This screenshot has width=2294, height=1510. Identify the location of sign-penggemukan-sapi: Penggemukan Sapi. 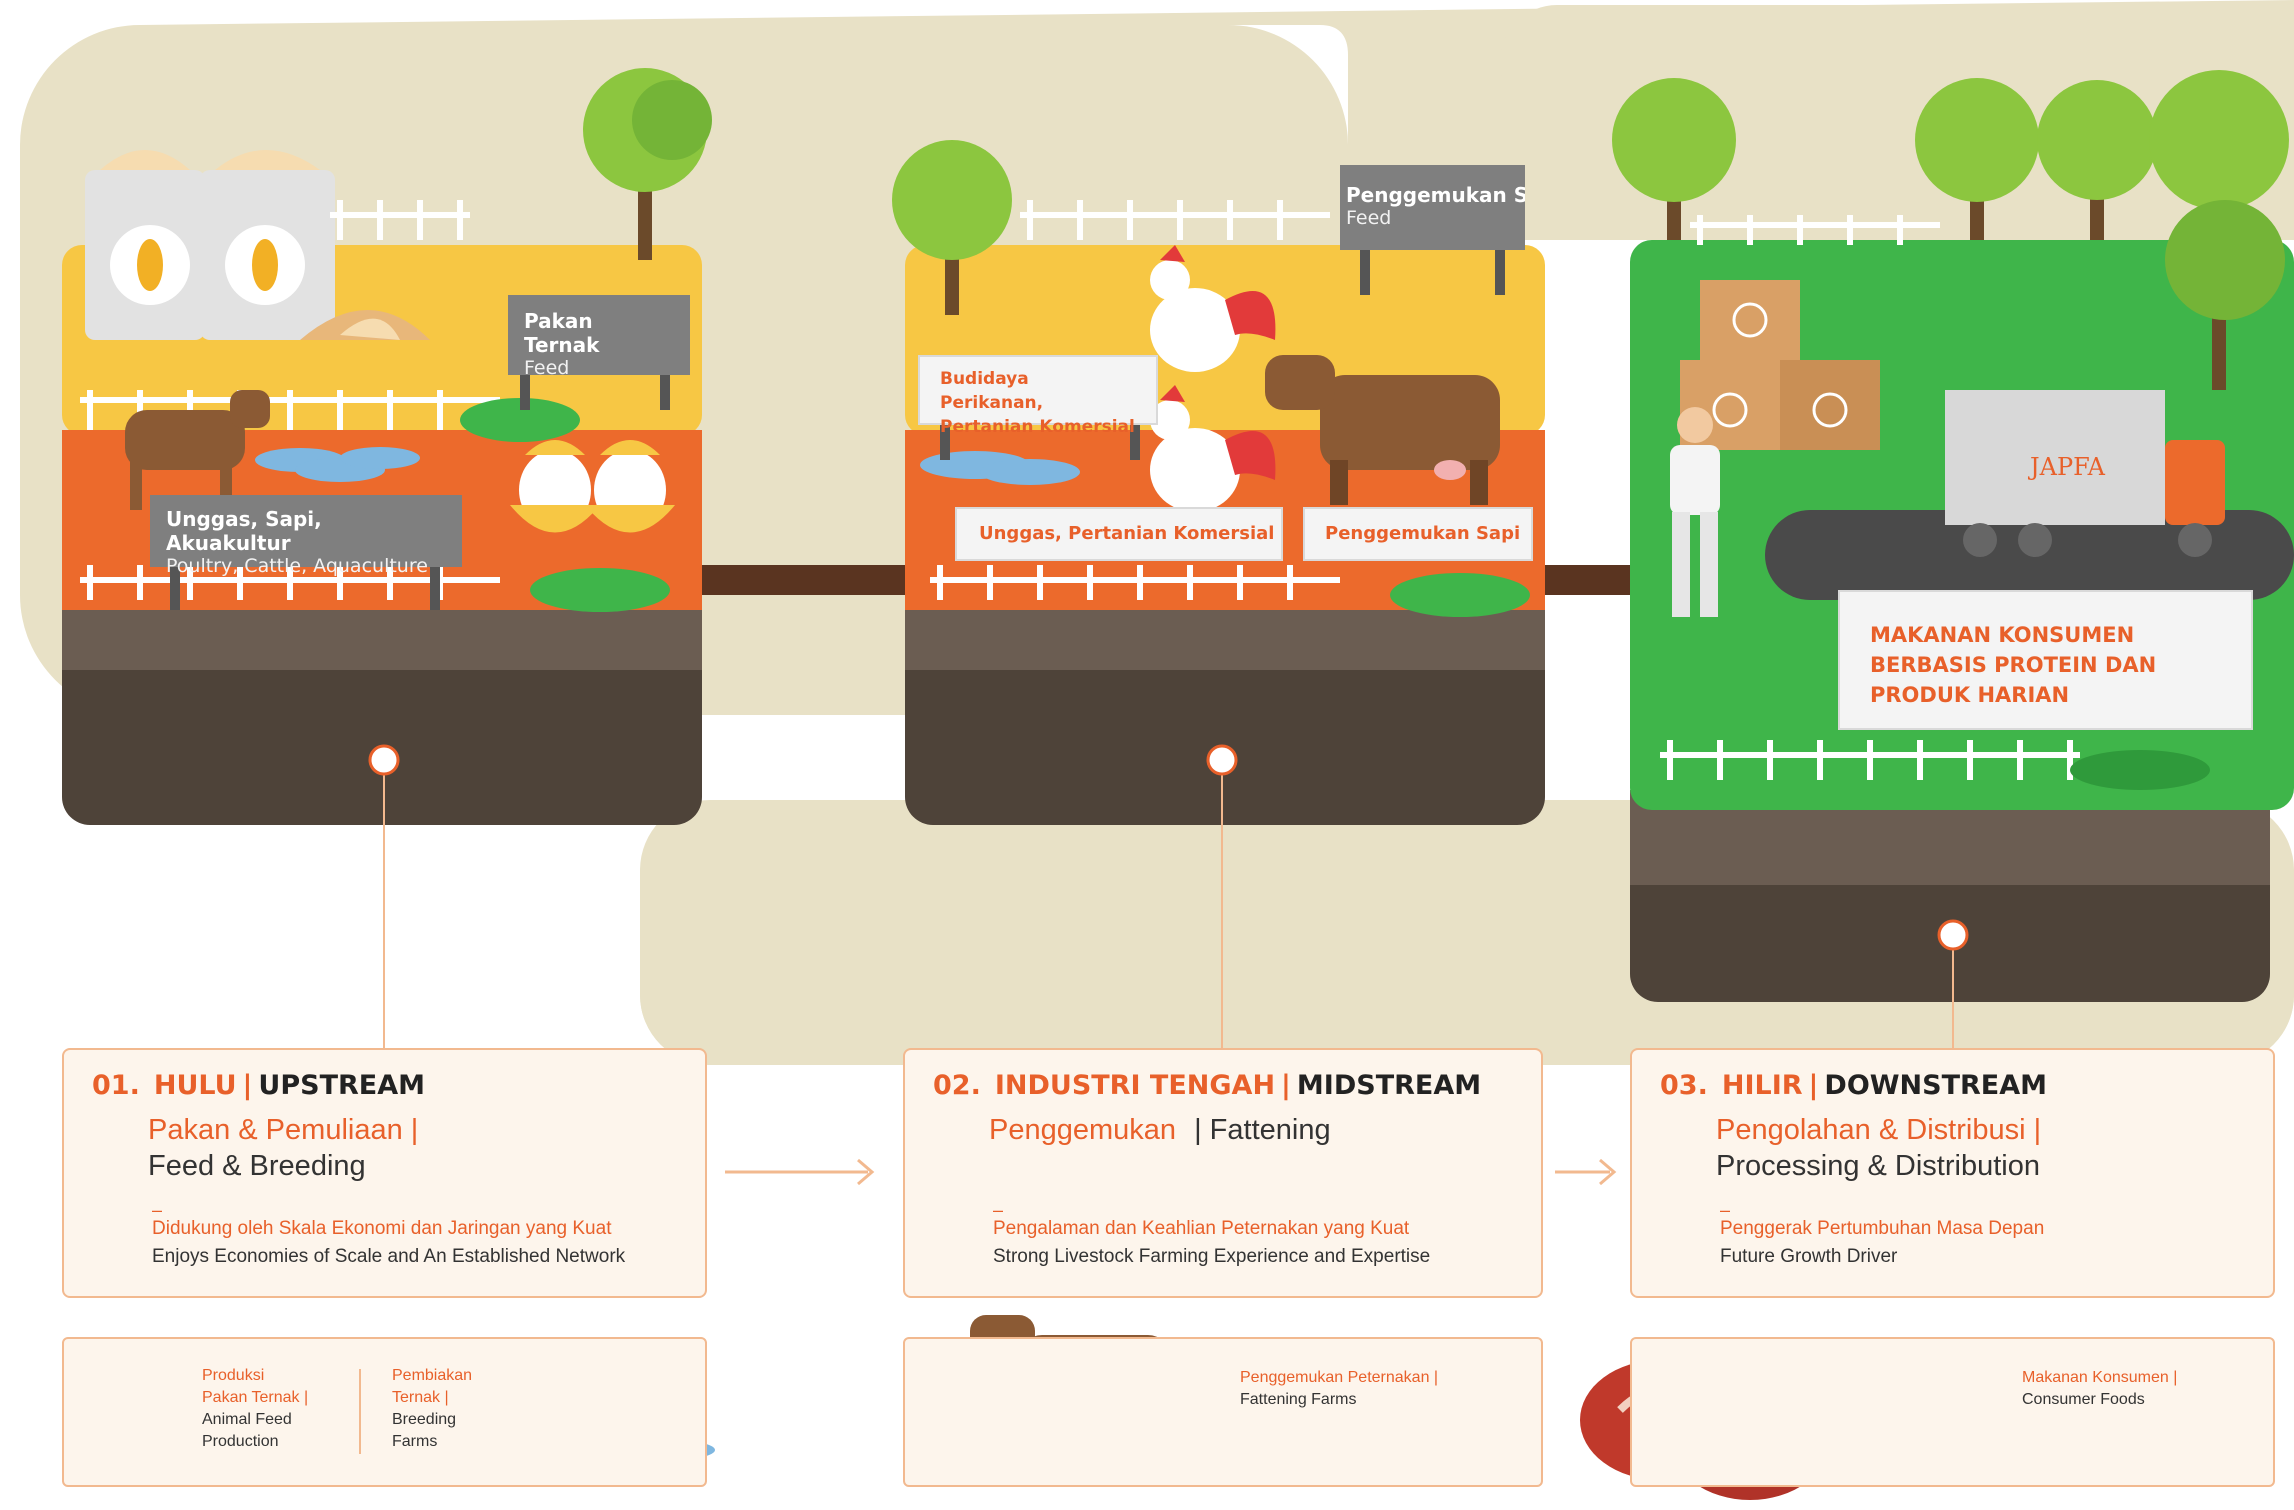
(1418, 534).